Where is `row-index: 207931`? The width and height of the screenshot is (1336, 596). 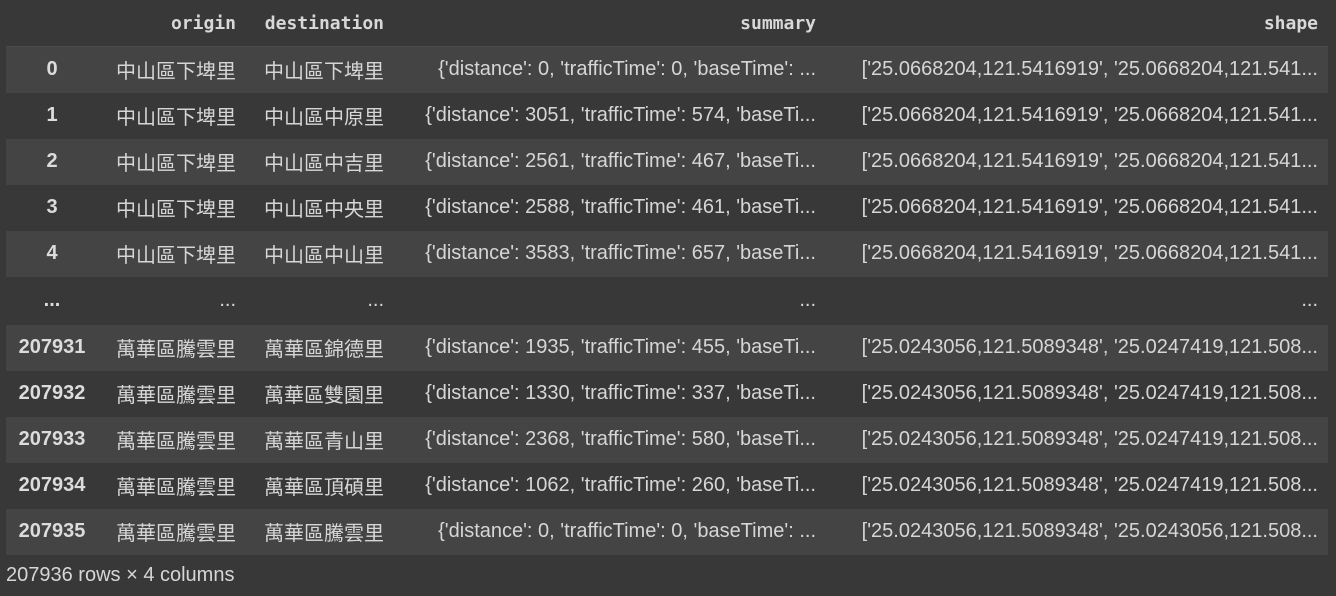 row-index: 207931 is located at coordinates (52, 347).